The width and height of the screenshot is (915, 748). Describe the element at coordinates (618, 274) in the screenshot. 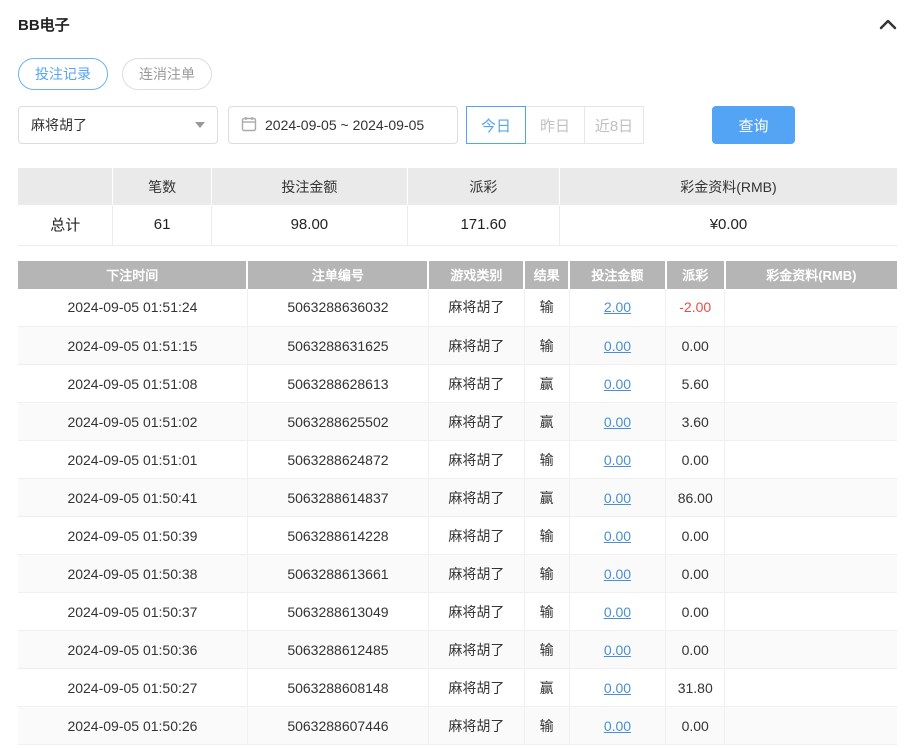

I see `column-header: 投注金额` at that location.